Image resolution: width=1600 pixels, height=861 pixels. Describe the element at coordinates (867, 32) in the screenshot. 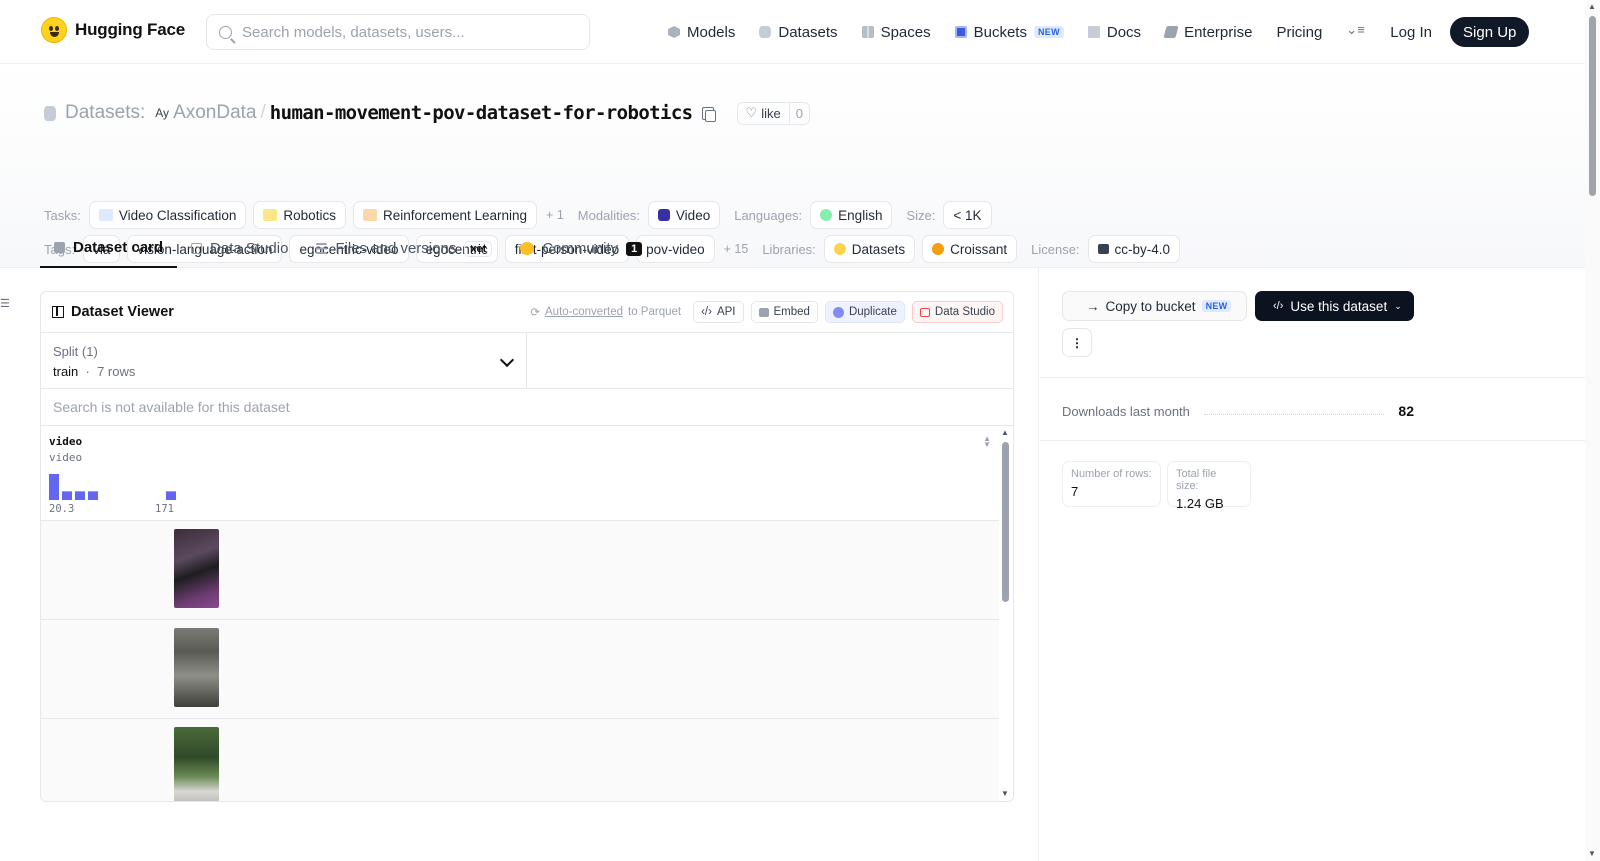

I see `spaces-icon` at that location.